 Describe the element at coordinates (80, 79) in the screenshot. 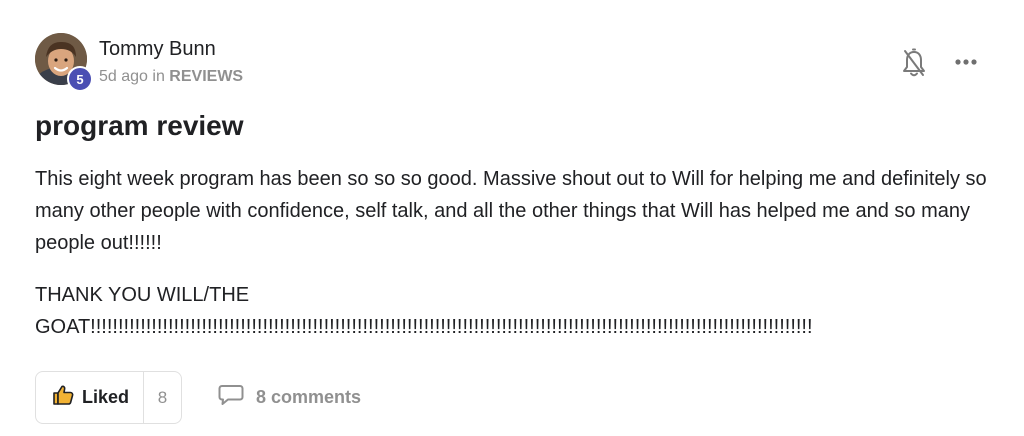

I see `level-badge: 5` at that location.